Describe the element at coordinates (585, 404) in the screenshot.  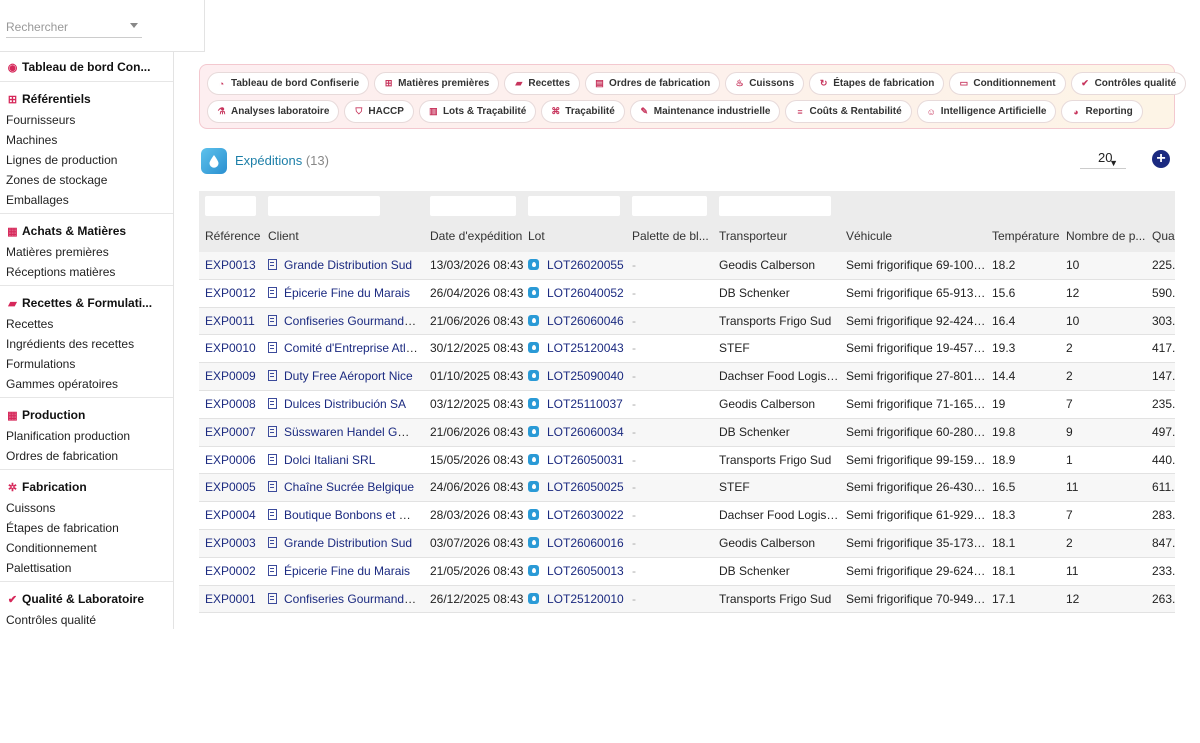
I see `lot-link: LOT25110037` at that location.